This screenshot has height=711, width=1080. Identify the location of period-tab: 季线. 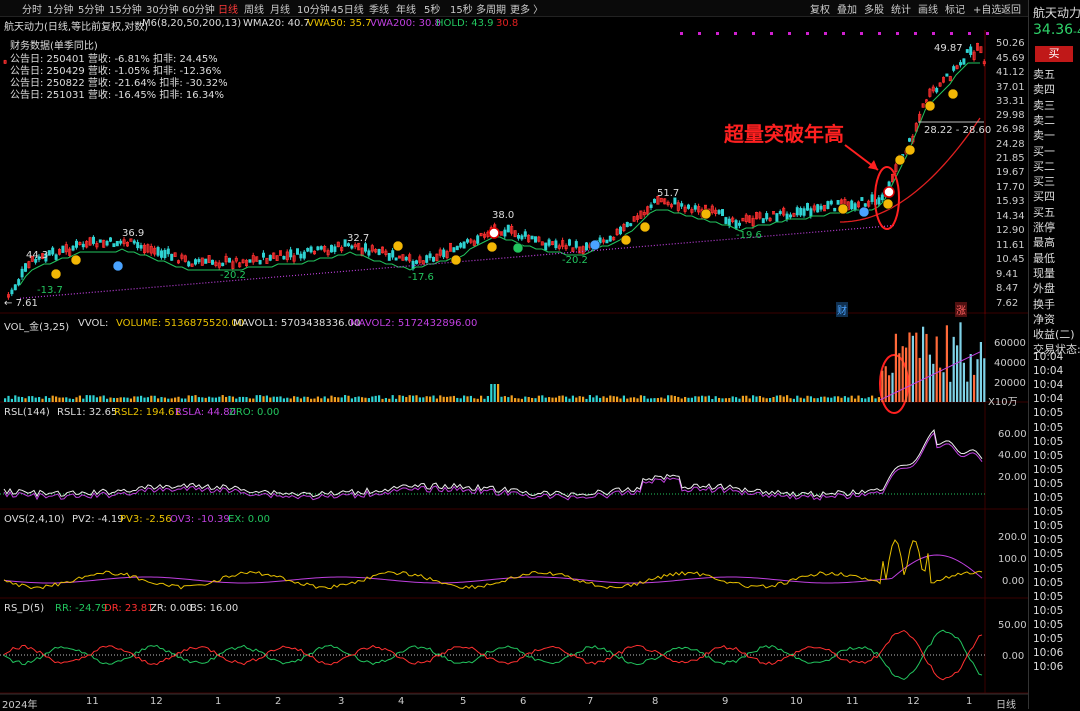
(379, 8).